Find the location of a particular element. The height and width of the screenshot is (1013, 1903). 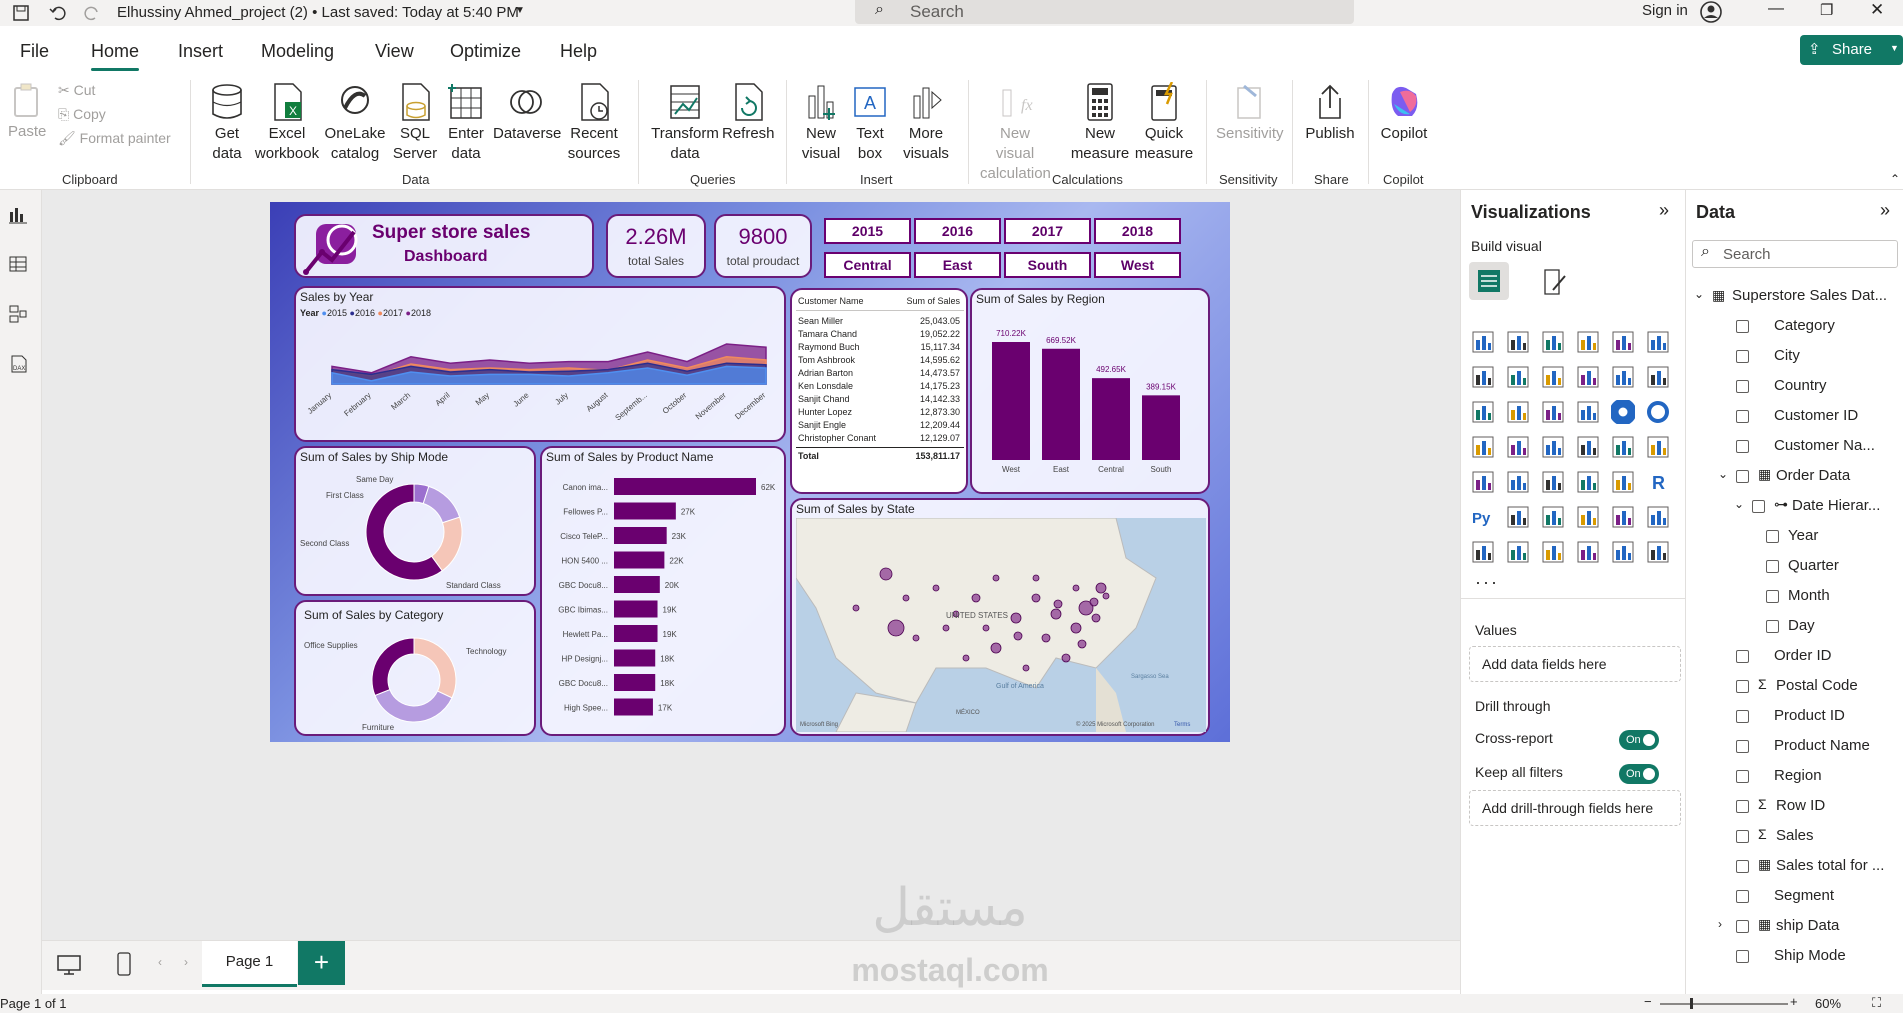

page-tab-page-1: Page 1 is located at coordinates (249, 964).